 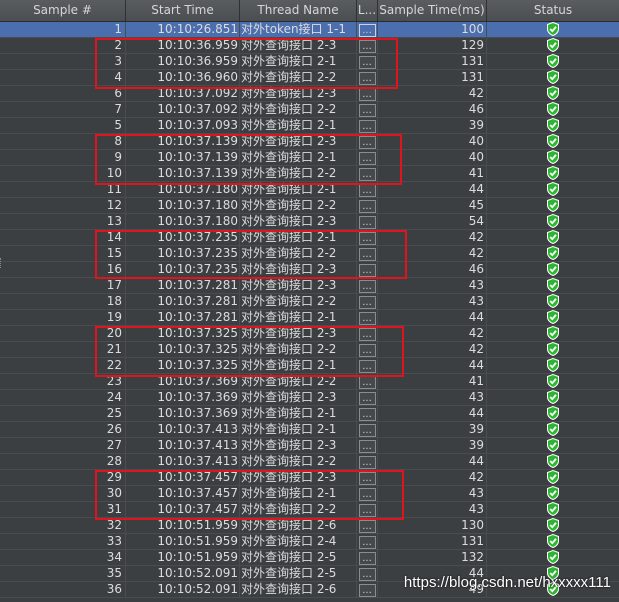 What do you see at coordinates (432, 157) in the screenshot?
I see `sample-time-cell: 40` at bounding box center [432, 157].